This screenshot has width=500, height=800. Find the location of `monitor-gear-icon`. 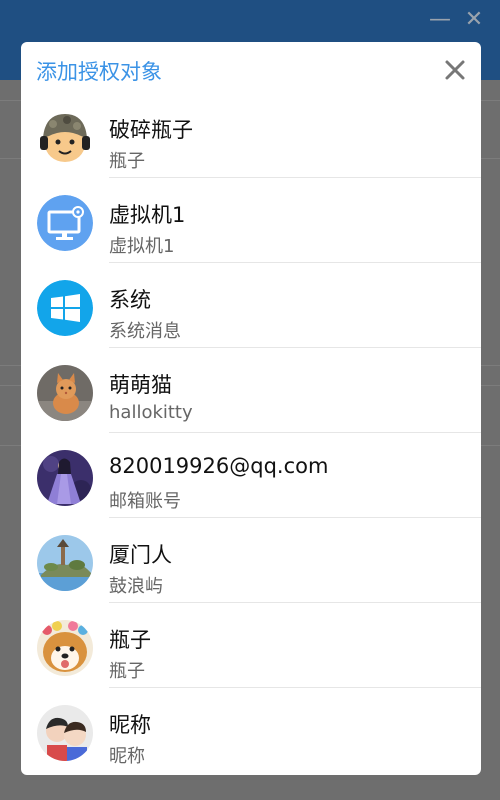

monitor-gear-icon is located at coordinates (65, 223).